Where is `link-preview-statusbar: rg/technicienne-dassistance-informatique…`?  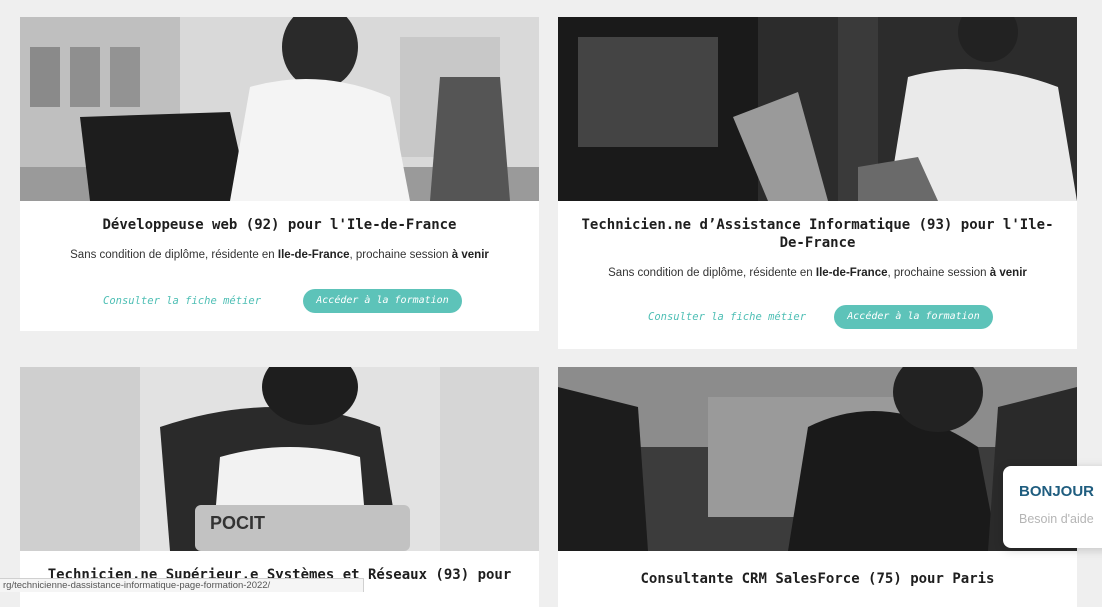 link-preview-statusbar: rg/technicienne-dassistance-informatique… is located at coordinates (182, 585).